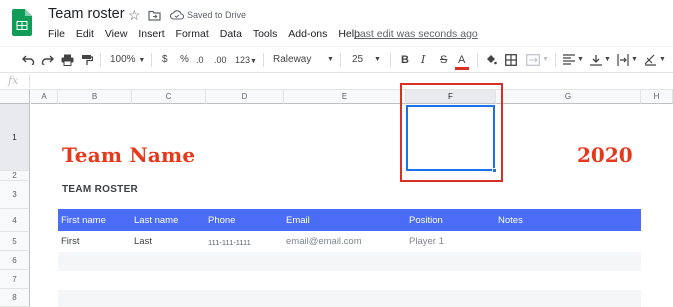 The width and height of the screenshot is (673, 307). Describe the element at coordinates (245, 97) in the screenshot. I see `column-header-d: D` at that location.